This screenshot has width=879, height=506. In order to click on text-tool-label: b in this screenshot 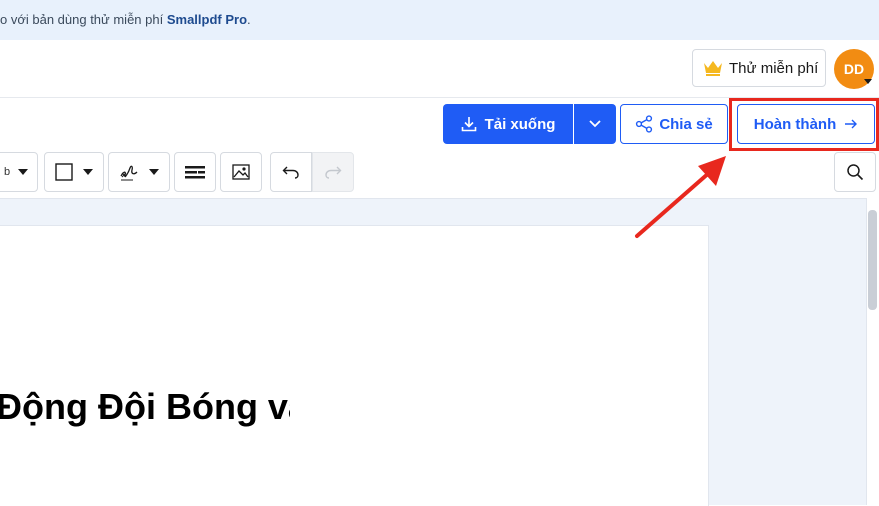, I will do `click(7, 172)`.